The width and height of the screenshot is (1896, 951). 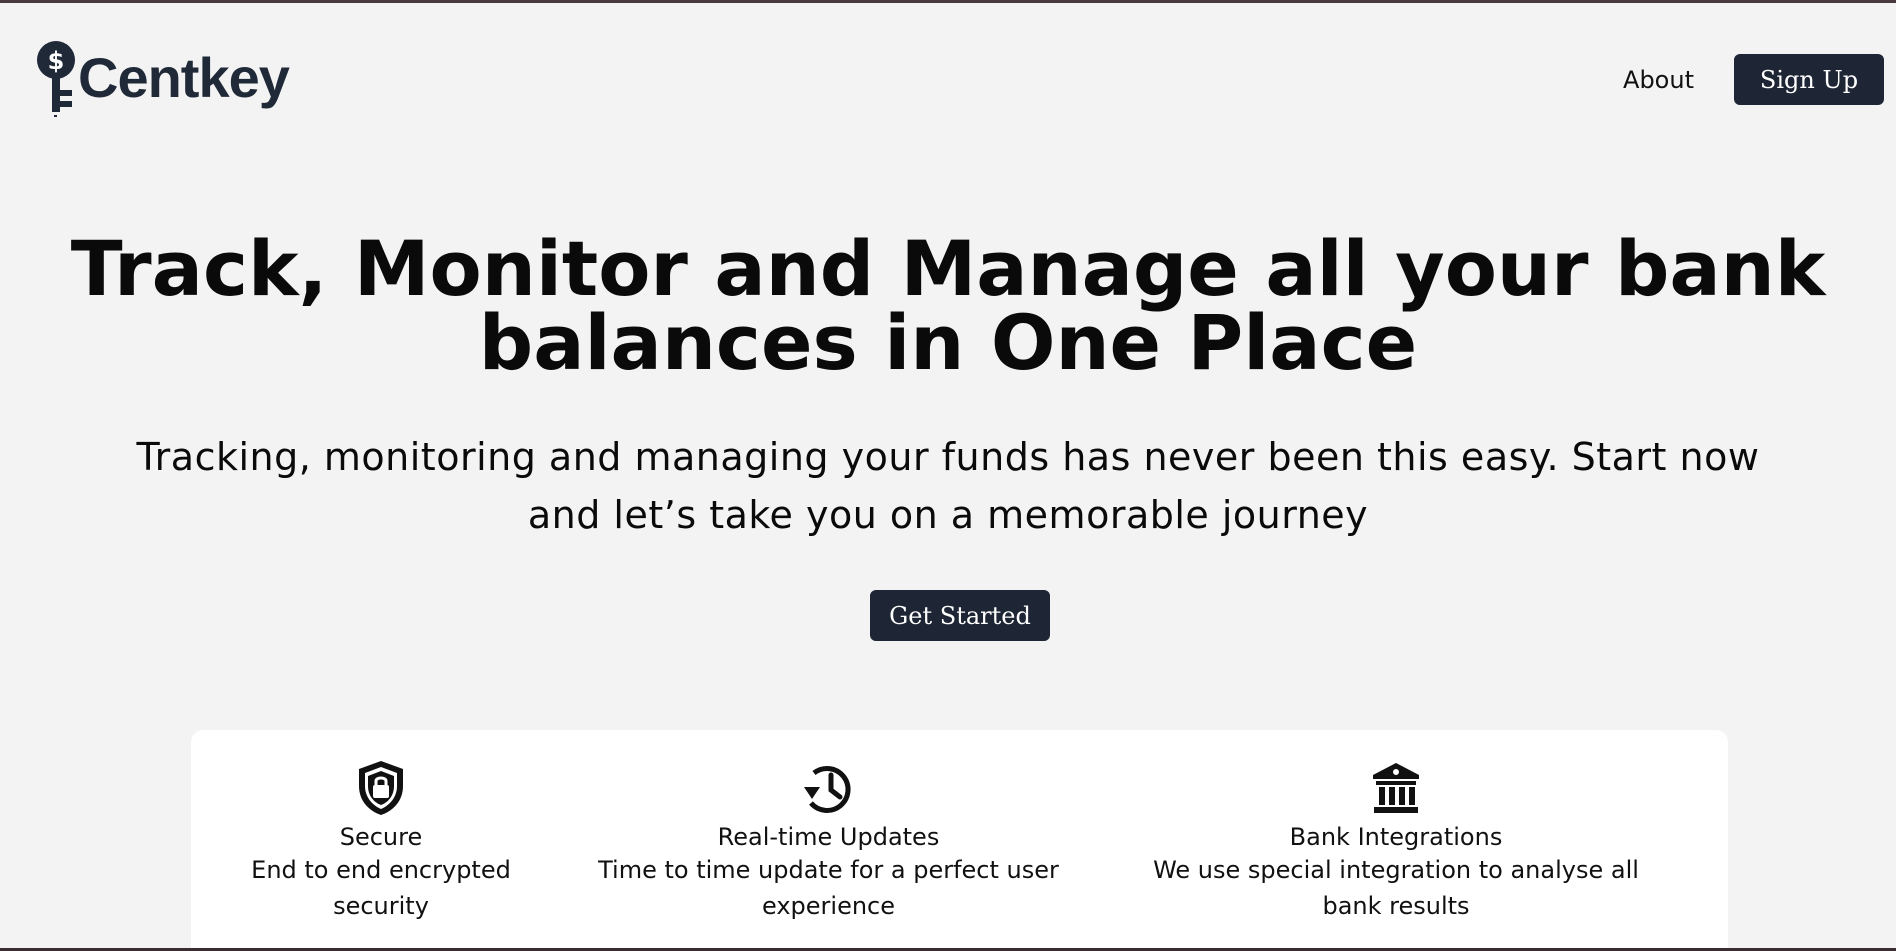 I want to click on feature-title: Bank Integrations, so click(x=1396, y=837).